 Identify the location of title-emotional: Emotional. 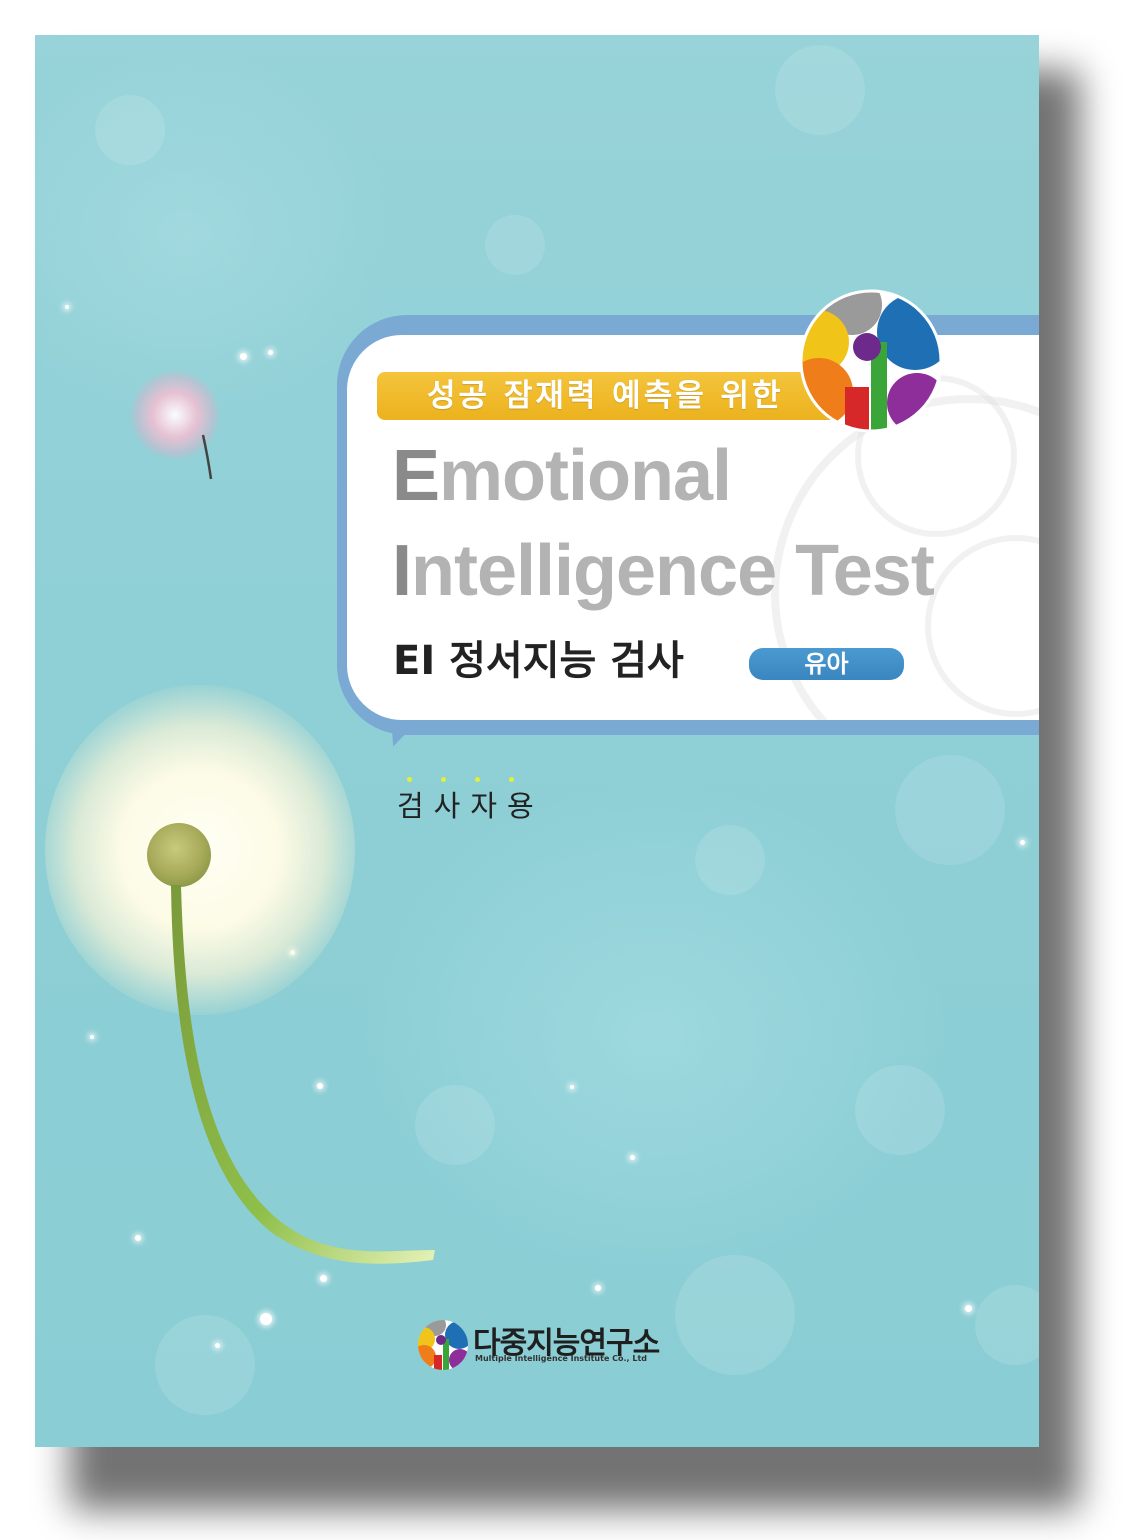
(562, 476).